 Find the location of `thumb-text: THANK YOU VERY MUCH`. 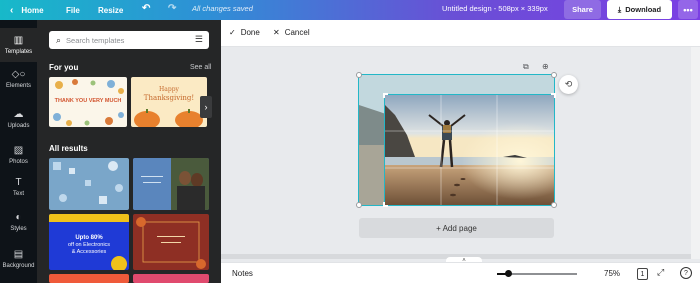

thumb-text: THANK YOU VERY MUCH is located at coordinates (88, 101).